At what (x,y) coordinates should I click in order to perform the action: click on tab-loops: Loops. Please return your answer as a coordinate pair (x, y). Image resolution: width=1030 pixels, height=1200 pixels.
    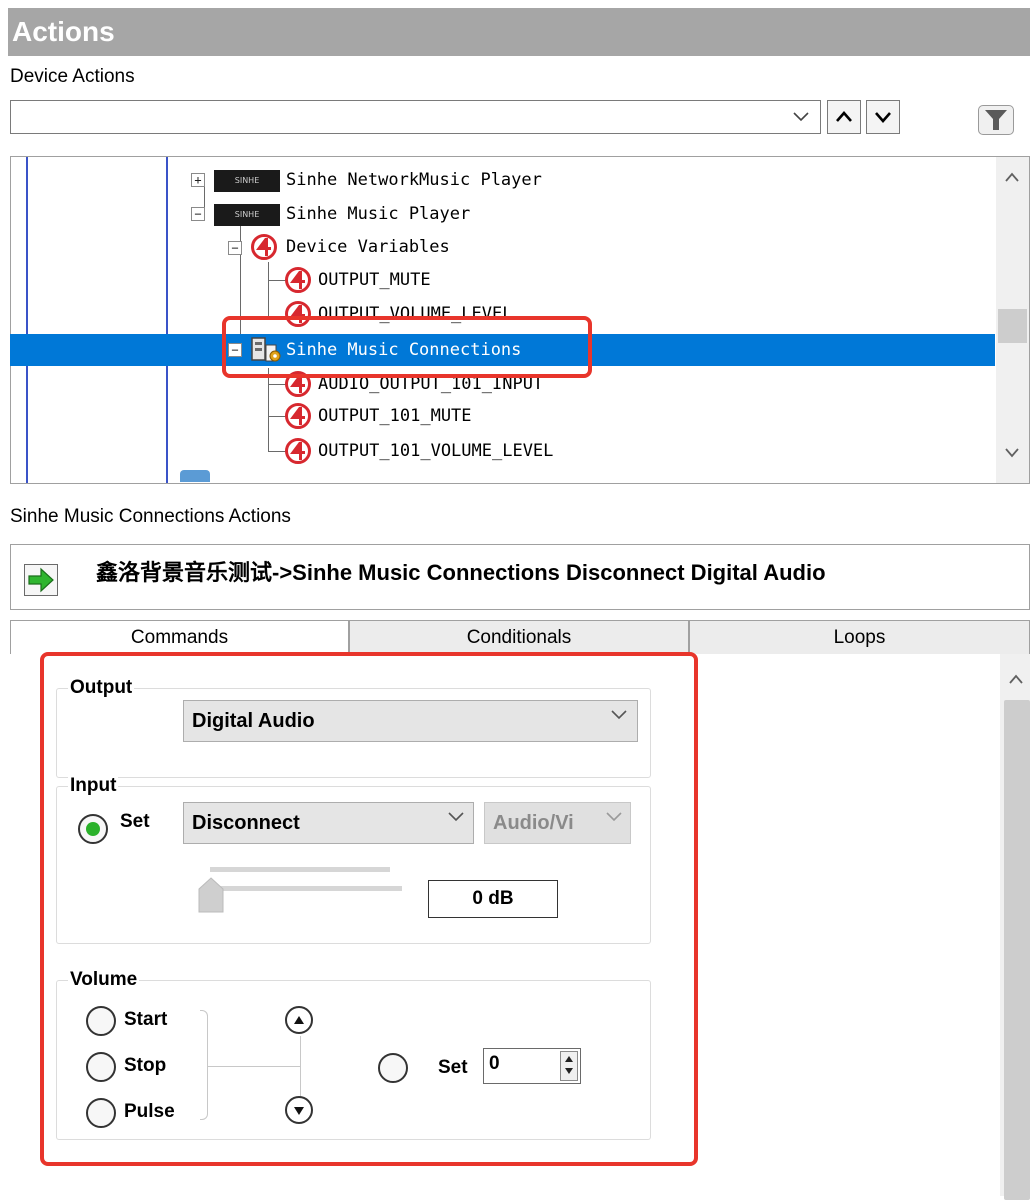
    Looking at the image, I should click on (859, 637).